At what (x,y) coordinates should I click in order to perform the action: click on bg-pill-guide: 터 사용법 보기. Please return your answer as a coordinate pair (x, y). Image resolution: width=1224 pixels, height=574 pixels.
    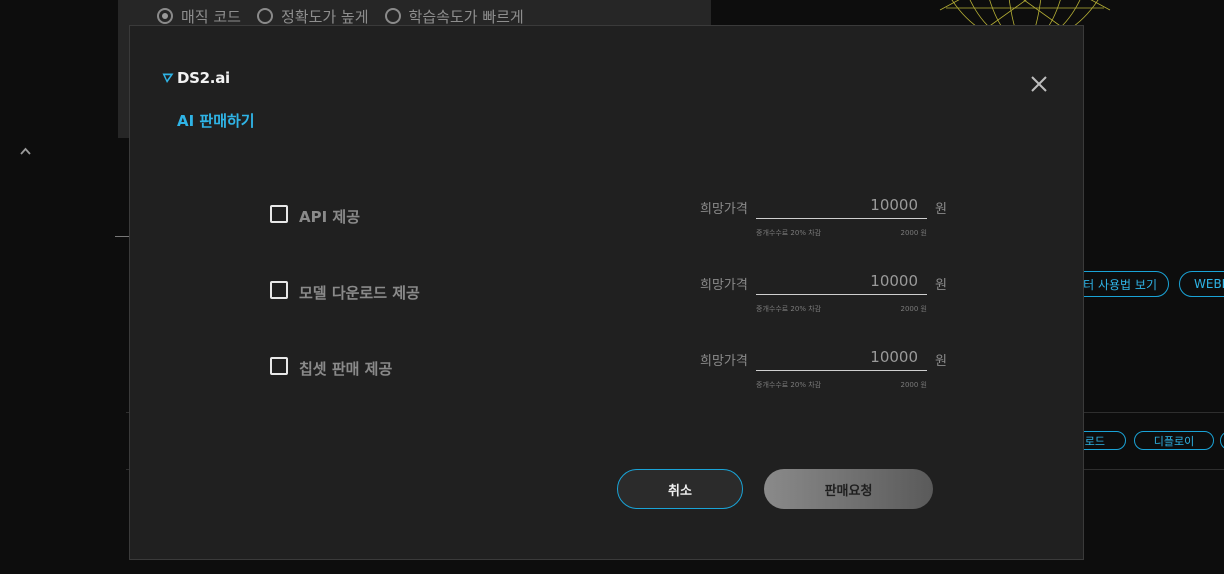
    Looking at the image, I should click on (1119, 284).